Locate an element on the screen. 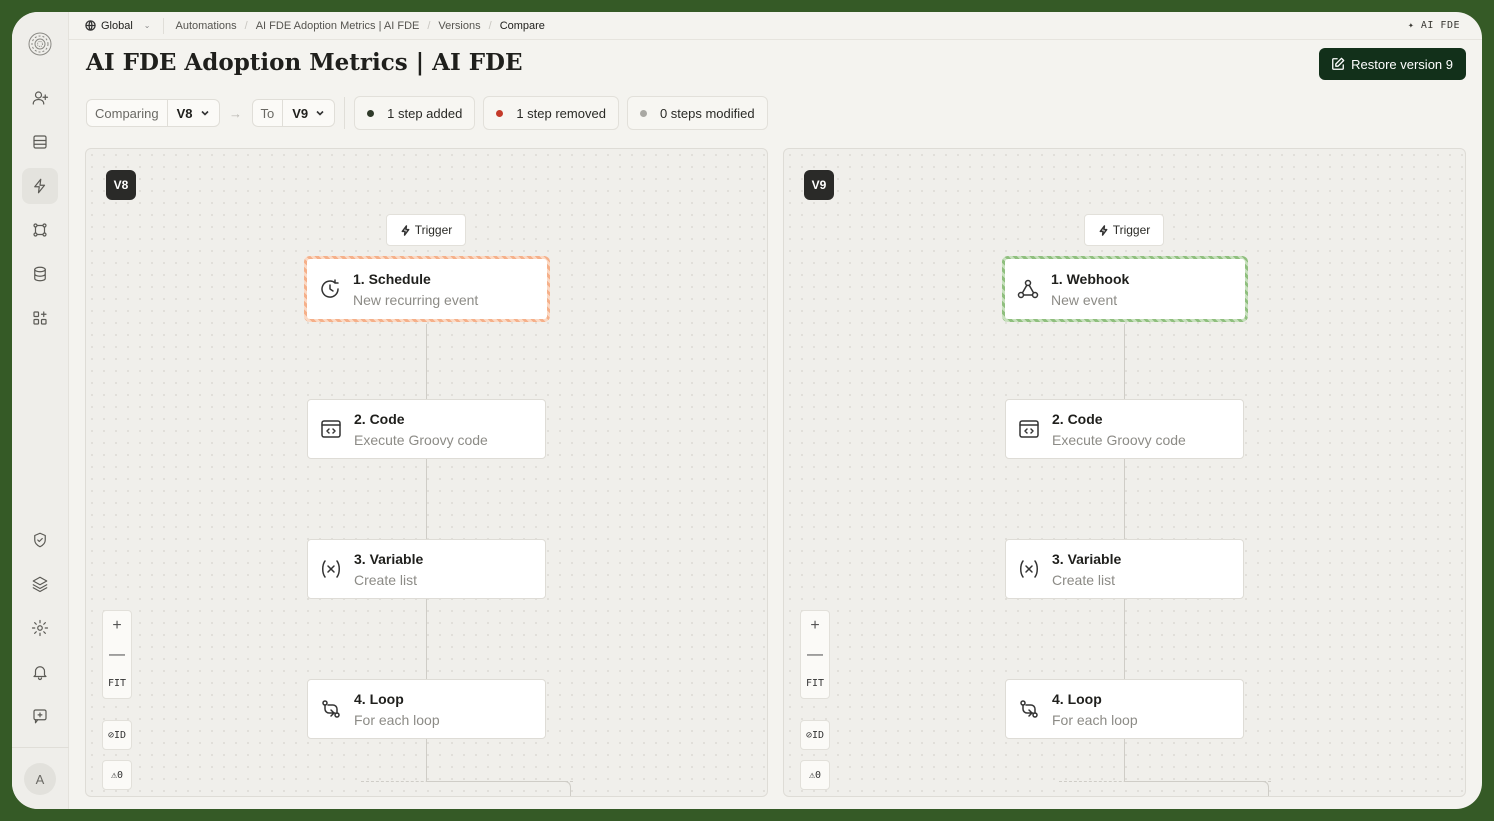 The height and width of the screenshot is (821, 1494). divider is located at coordinates (345, 113).